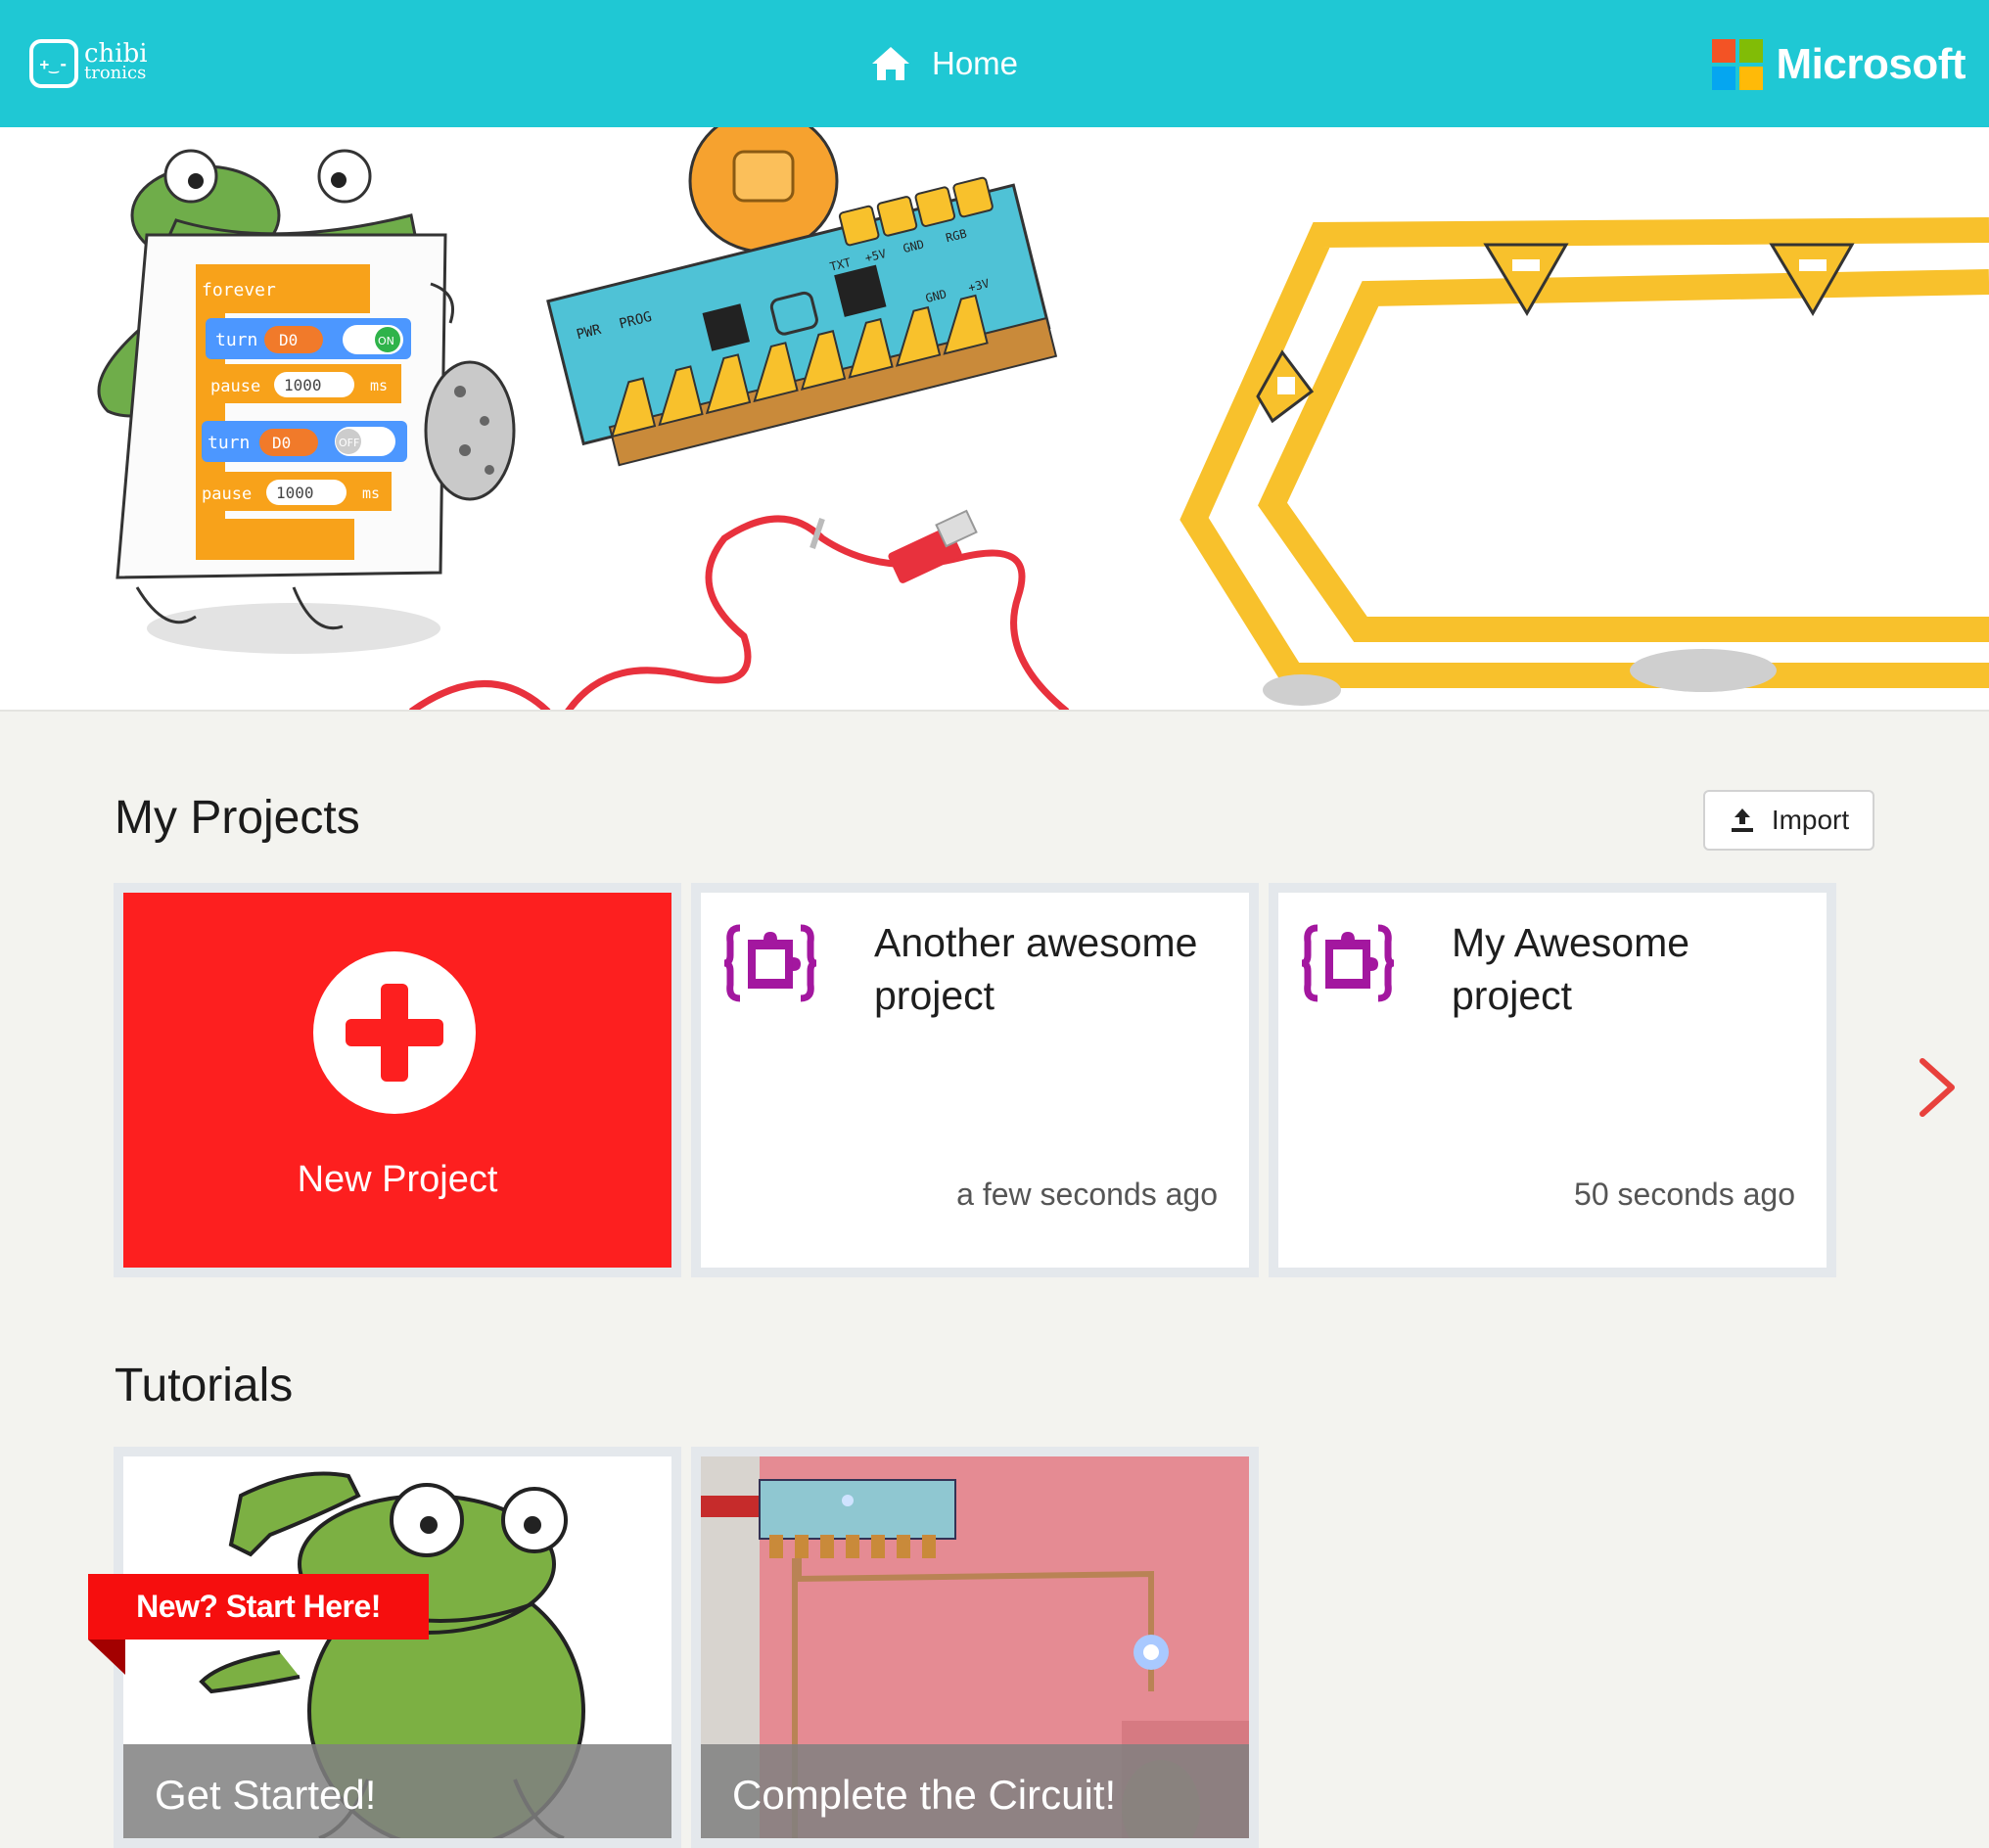 This screenshot has width=1989, height=1848. What do you see at coordinates (1737, 64) in the screenshot?
I see `microsoft-squares-icon` at bounding box center [1737, 64].